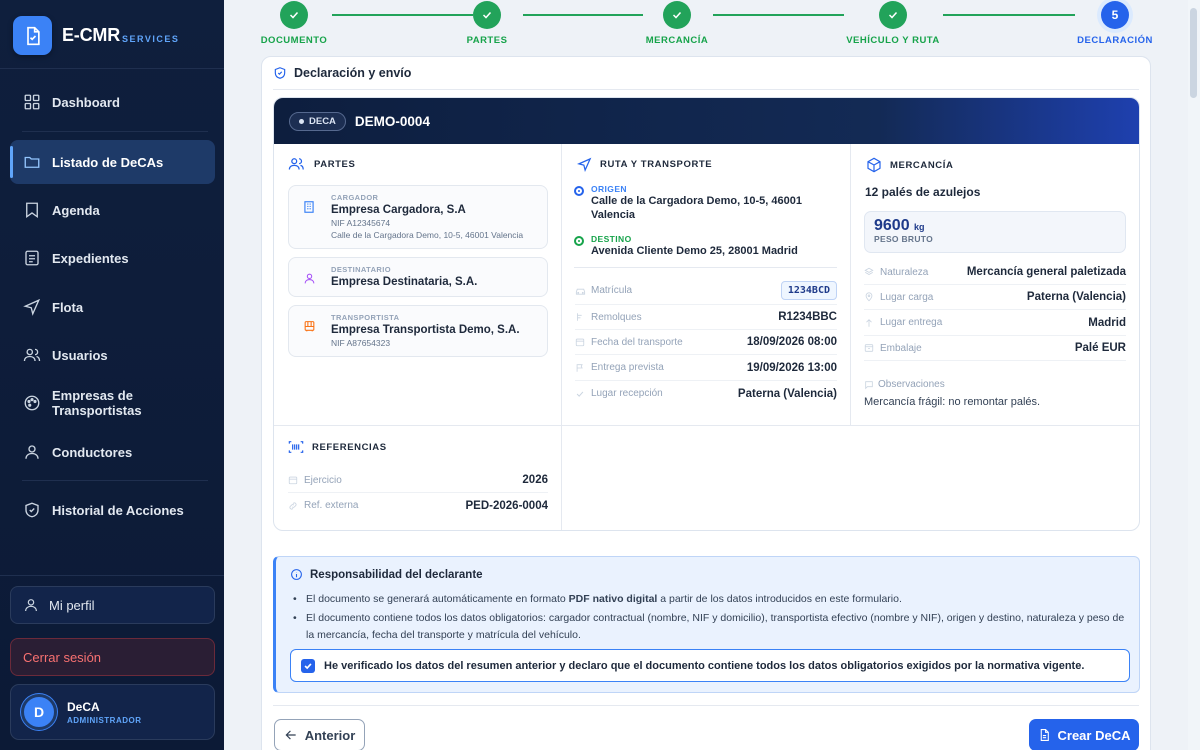 The image size is (1200, 750). I want to click on parties-title: PARTES, so click(321, 164).